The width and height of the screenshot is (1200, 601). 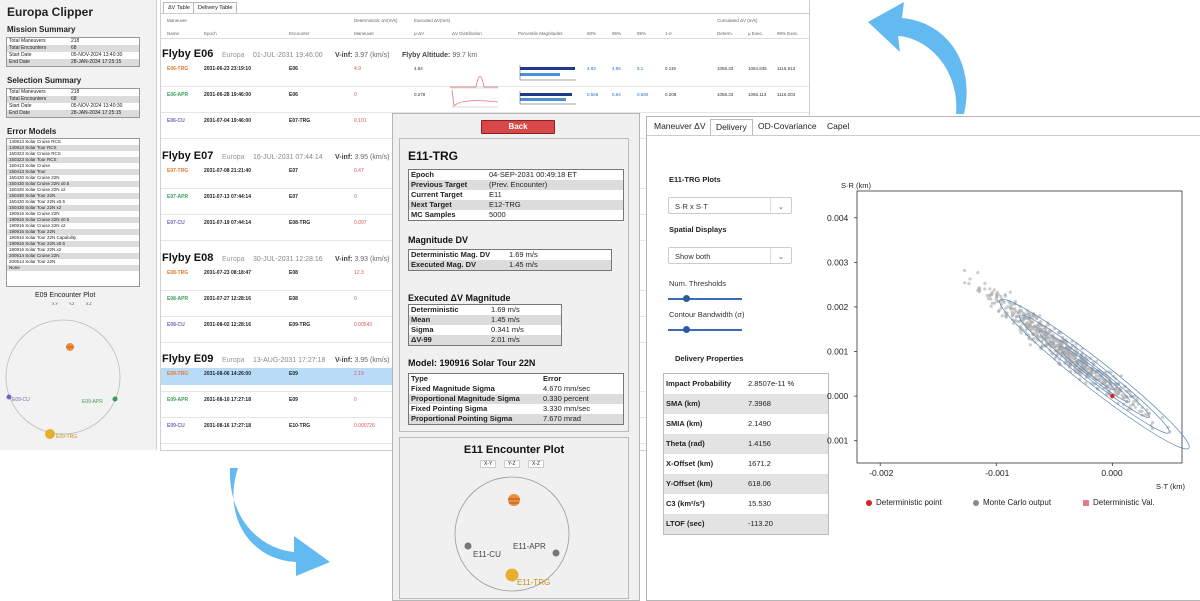 What do you see at coordinates (187, 156) in the screenshot?
I see `flyby-title: Flyby E07` at bounding box center [187, 156].